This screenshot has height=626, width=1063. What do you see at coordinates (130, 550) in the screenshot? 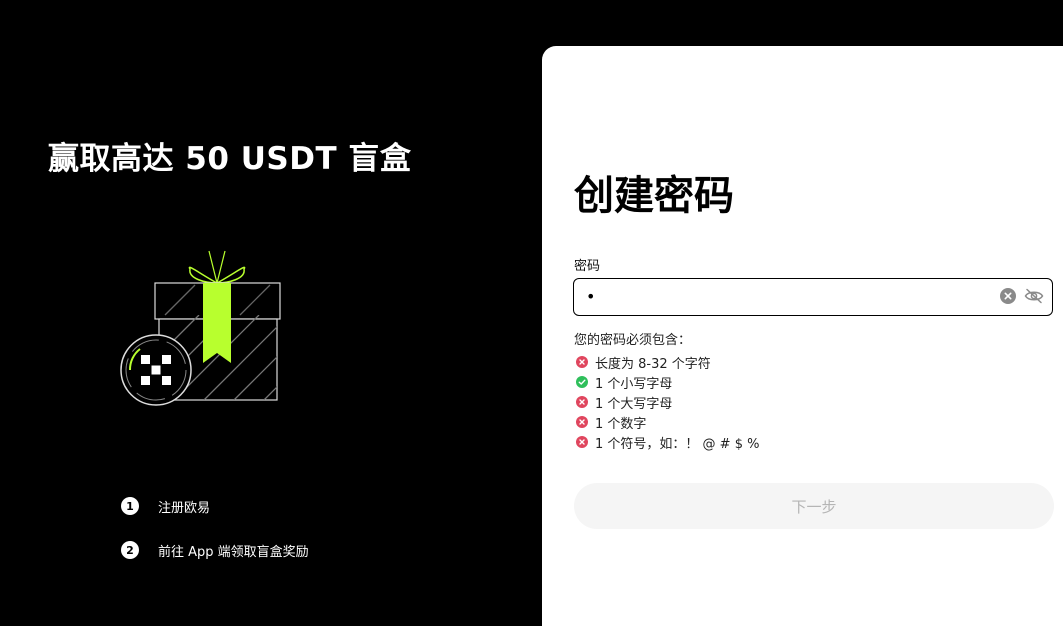
I see `step-number-badge: 2` at bounding box center [130, 550].